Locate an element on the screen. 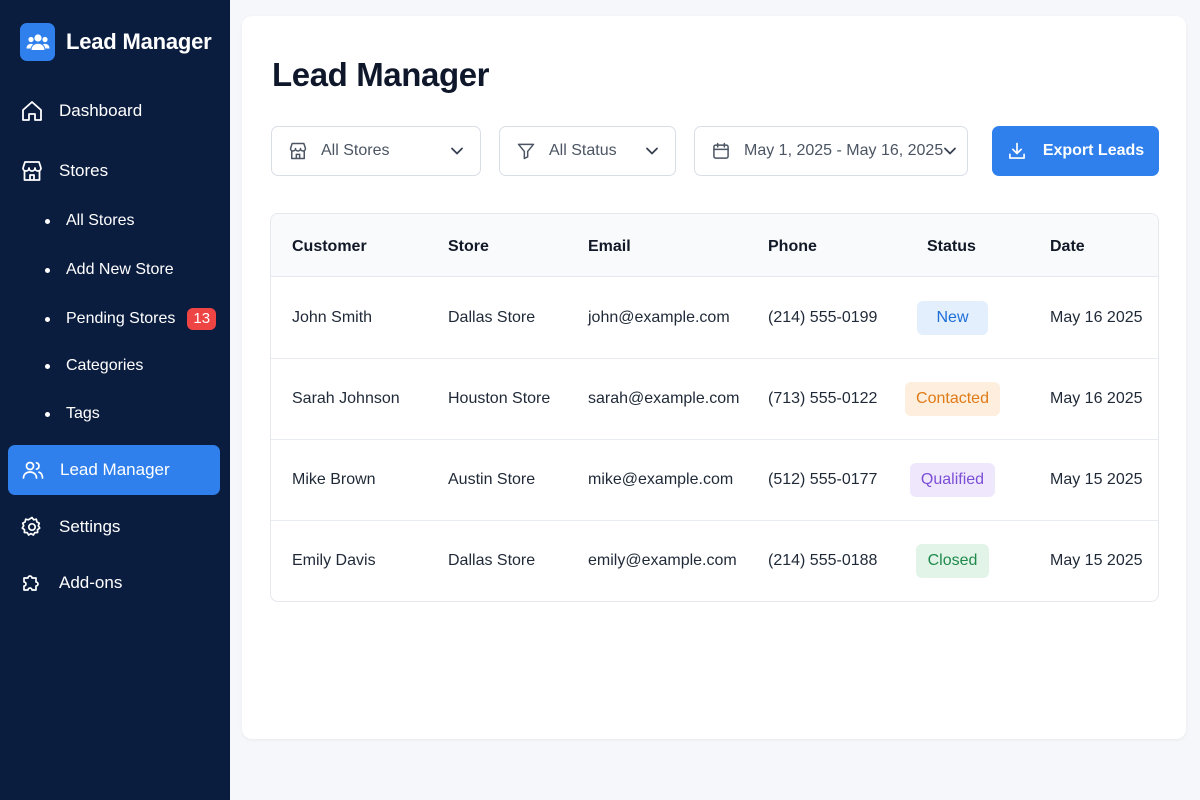  sidebar-subitem-pending-stores: Pending Stores 13 is located at coordinates (131, 319).